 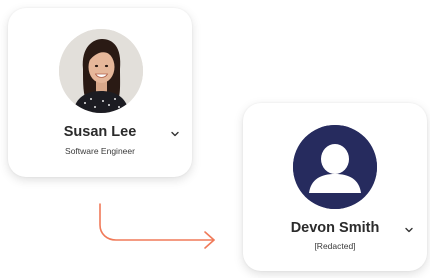 I want to click on user-silhouette-icon, so click(x=335, y=167).